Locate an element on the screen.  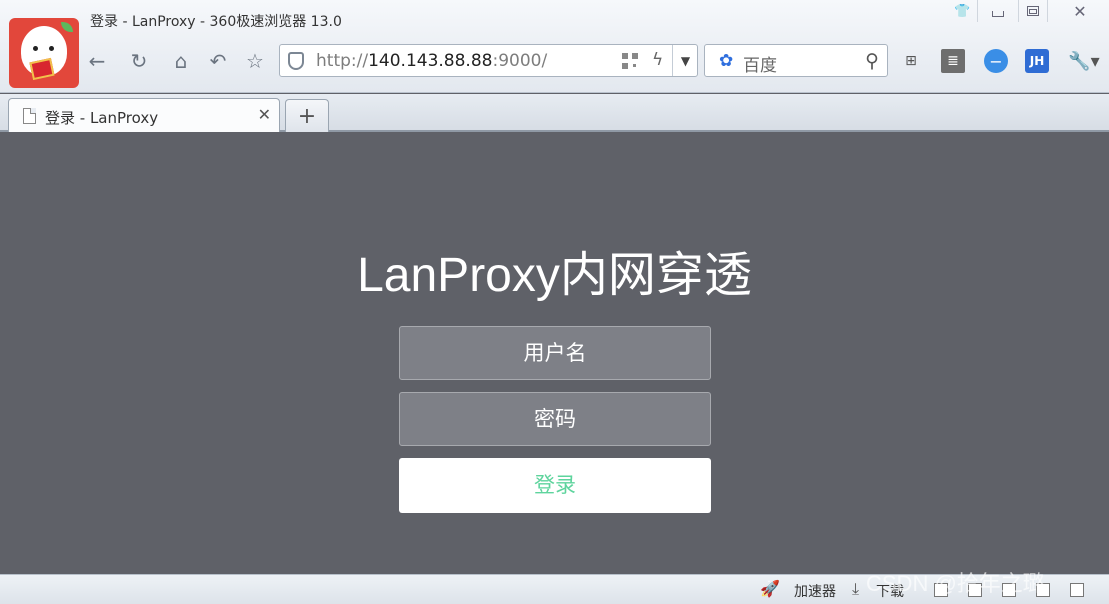
url-host: 140.143.88.88 is located at coordinates (430, 61).